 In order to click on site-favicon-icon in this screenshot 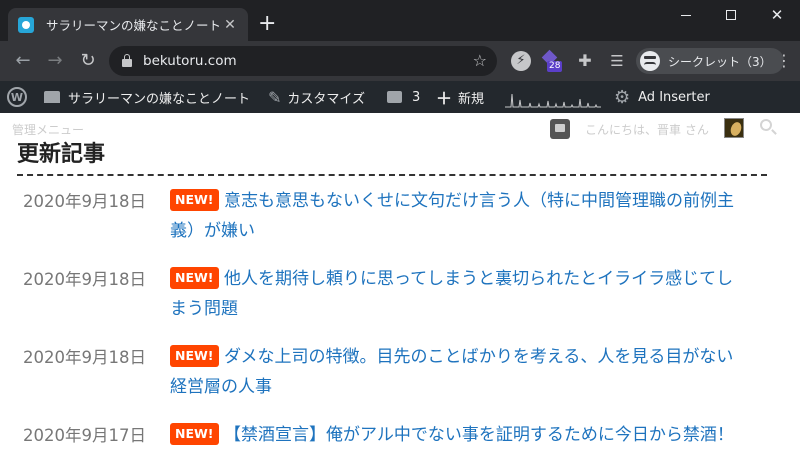, I will do `click(26, 24)`.